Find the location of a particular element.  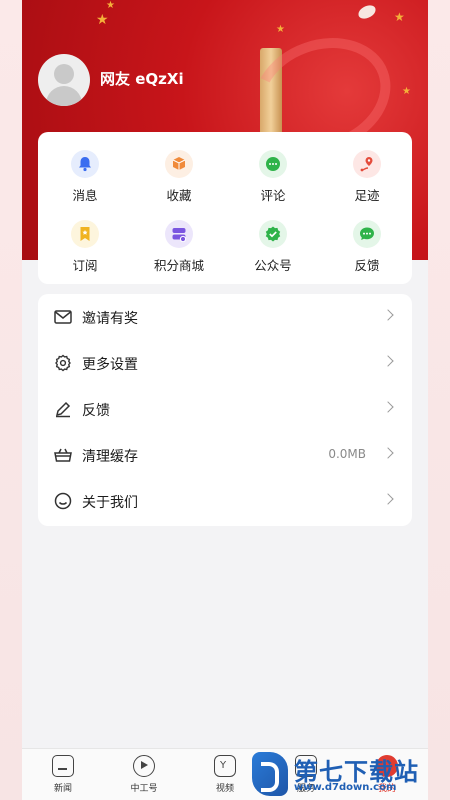

quick-action-favorites: 收藏 is located at coordinates (179, 177).